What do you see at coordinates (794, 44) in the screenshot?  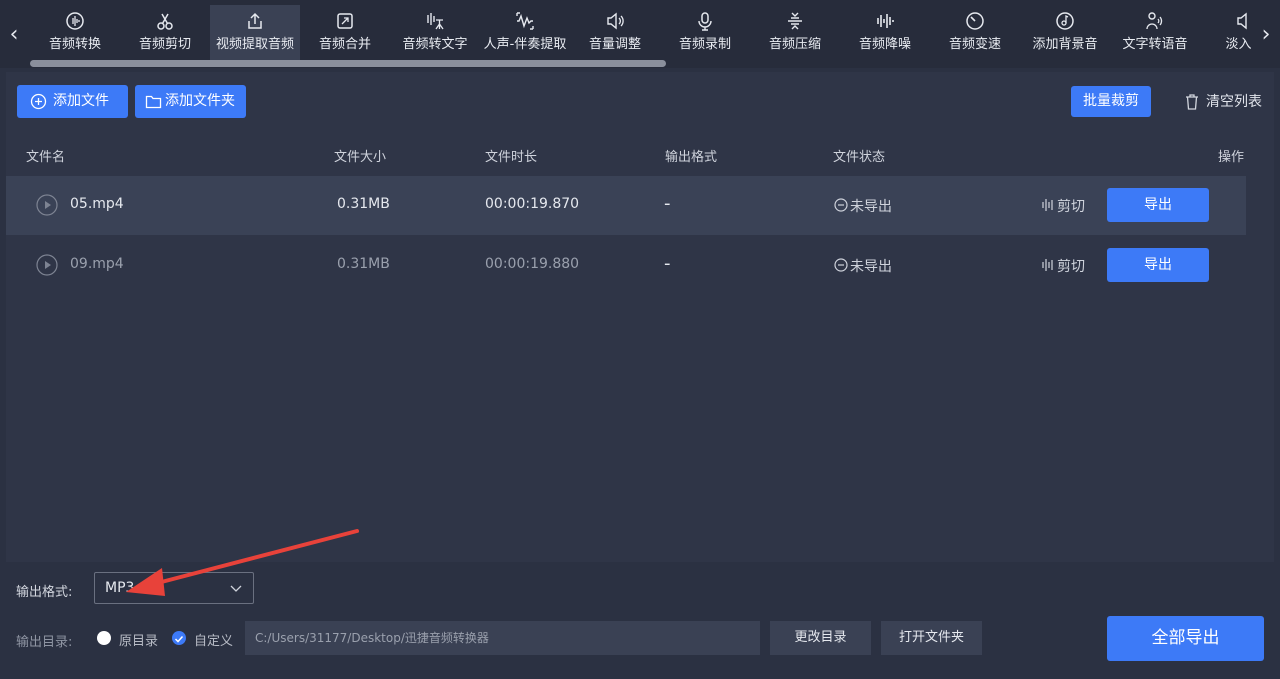 I see `tool-label: 音频压缩` at bounding box center [794, 44].